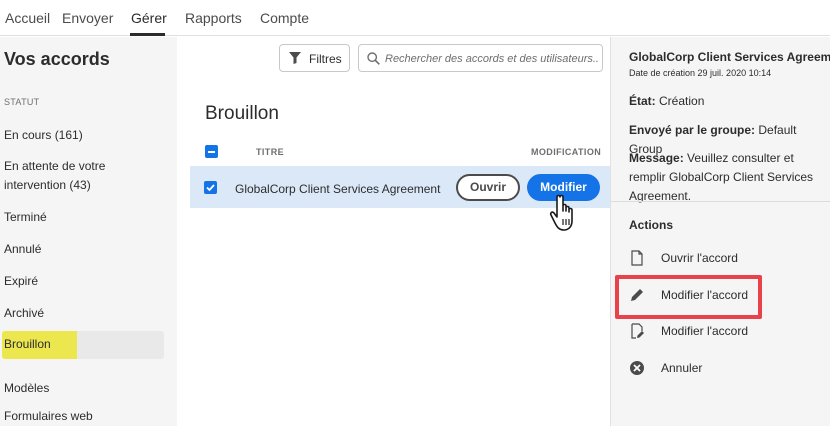  I want to click on sidebar-item-brouillon: Brouillon, so click(83, 345).